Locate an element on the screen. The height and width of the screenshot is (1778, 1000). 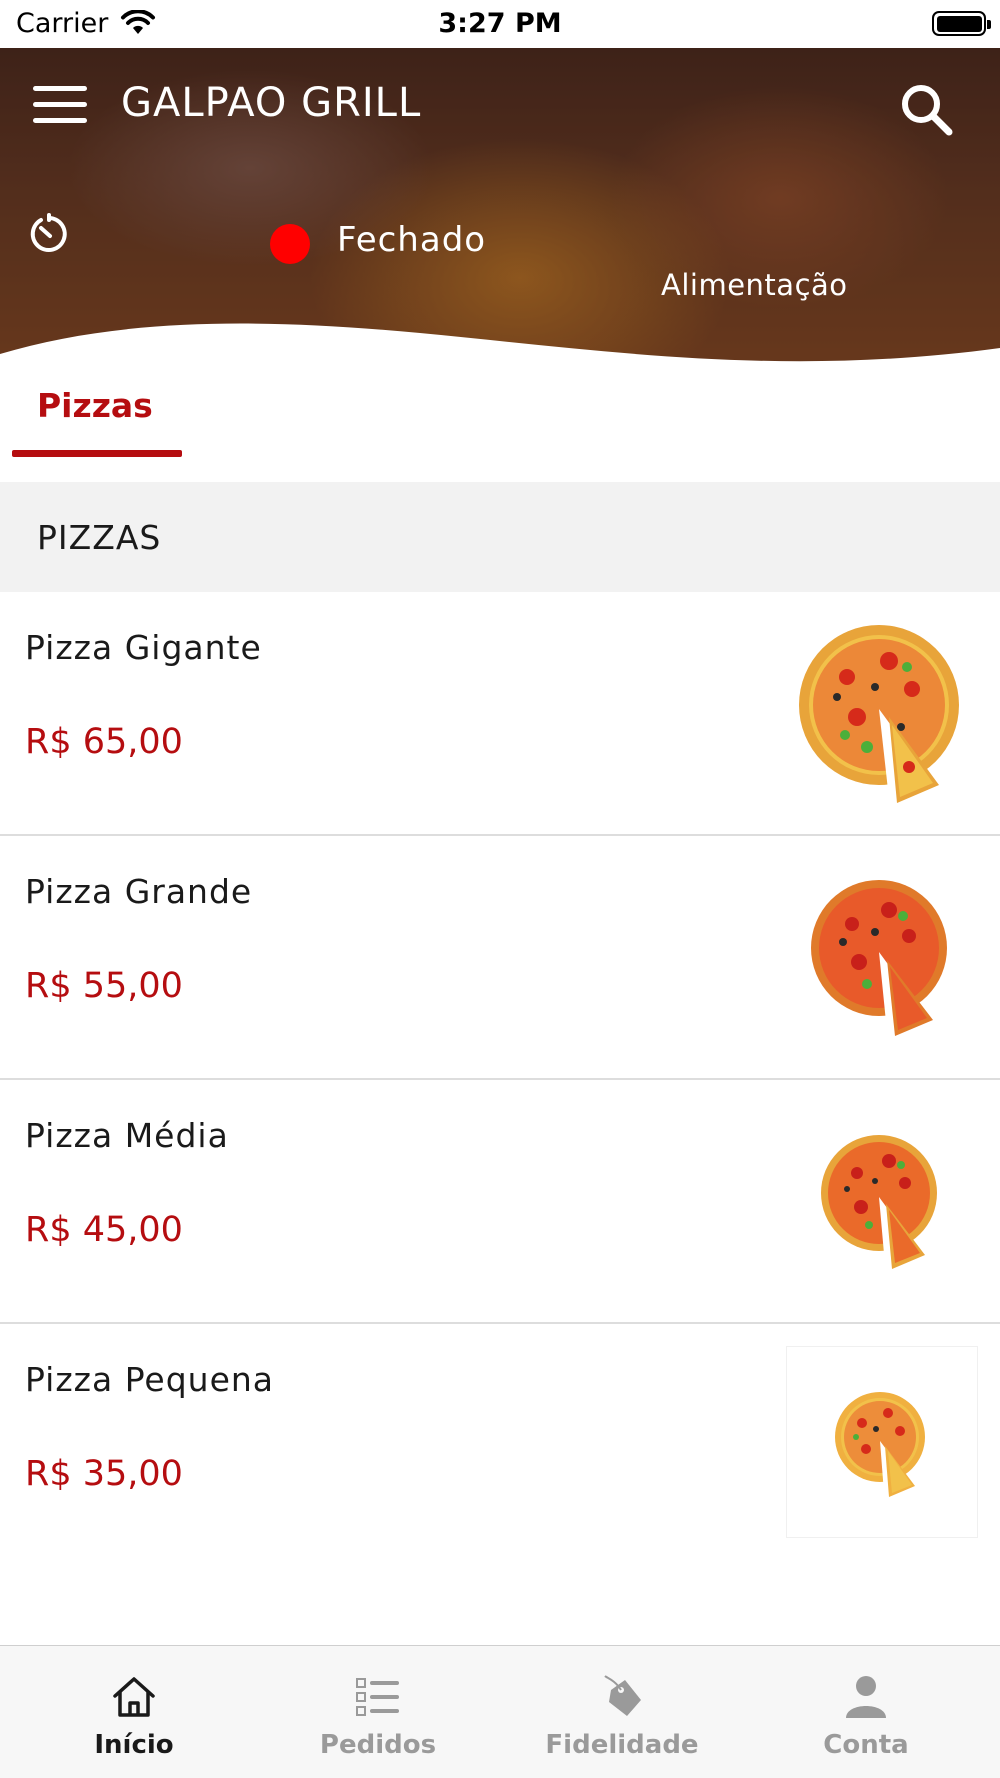
tab-fidelidade: Fidelidade is located at coordinates (622, 1712).